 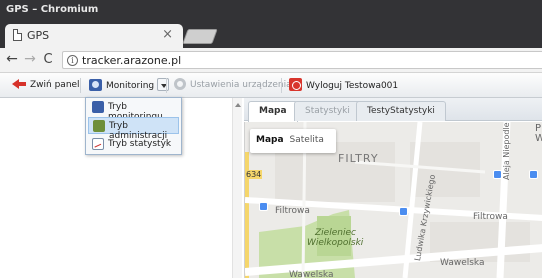 I want to click on map-type-control: Mapa Satelita, so click(x=293, y=141).